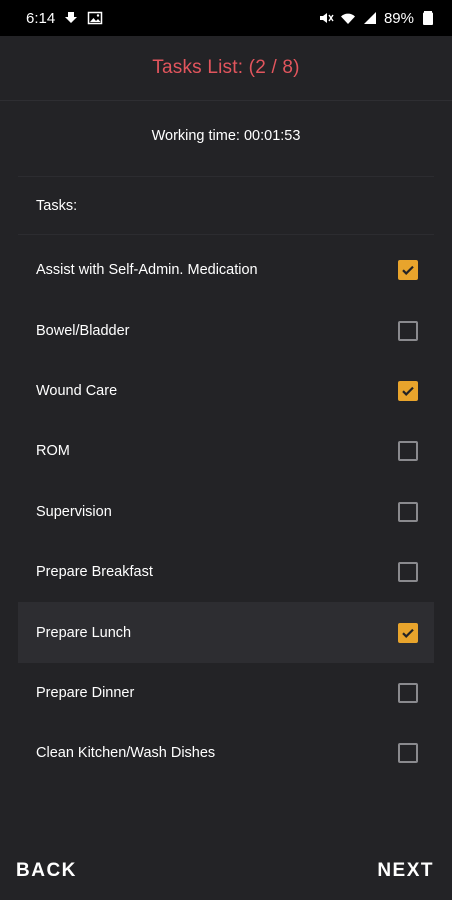 Image resolution: width=452 pixels, height=900 pixels. I want to click on status-left: 6:14, so click(64, 18).